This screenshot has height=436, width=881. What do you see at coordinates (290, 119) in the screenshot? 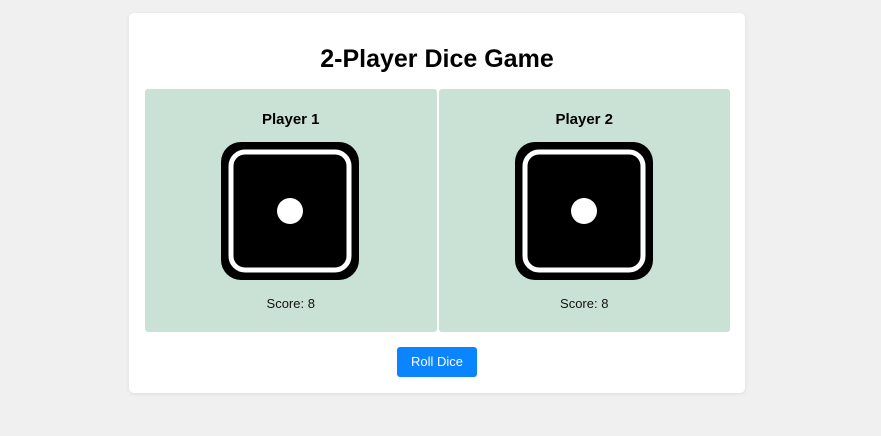
I see `player-name: Player 1` at bounding box center [290, 119].